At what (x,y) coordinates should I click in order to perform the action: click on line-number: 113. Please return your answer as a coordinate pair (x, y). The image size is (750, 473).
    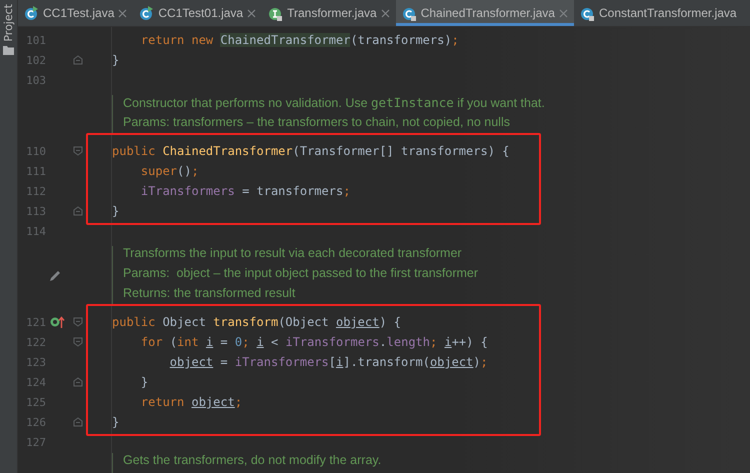
    Looking at the image, I should click on (35, 211).